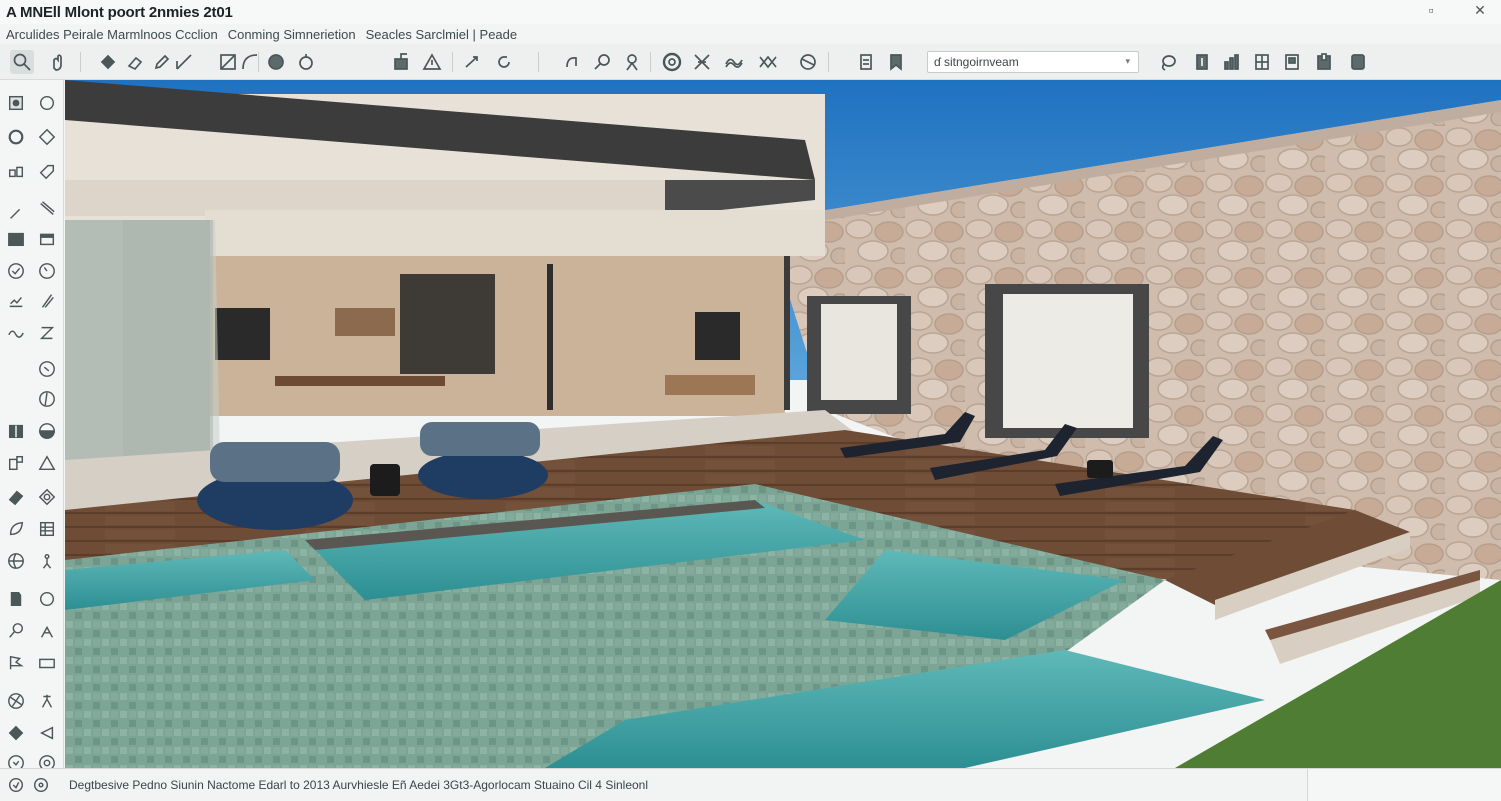 Image resolution: width=1501 pixels, height=801 pixels. Describe the element at coordinates (108, 62) in the screenshot. I see `paint-bucket-icon` at that location.